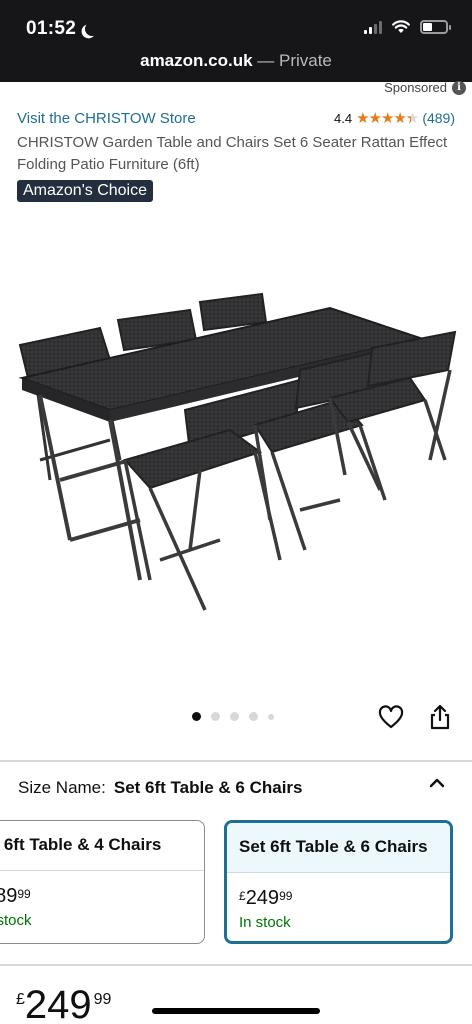 The height and width of the screenshot is (1024, 472). Describe the element at coordinates (401, 26) in the screenshot. I see `wifi-icon` at that location.